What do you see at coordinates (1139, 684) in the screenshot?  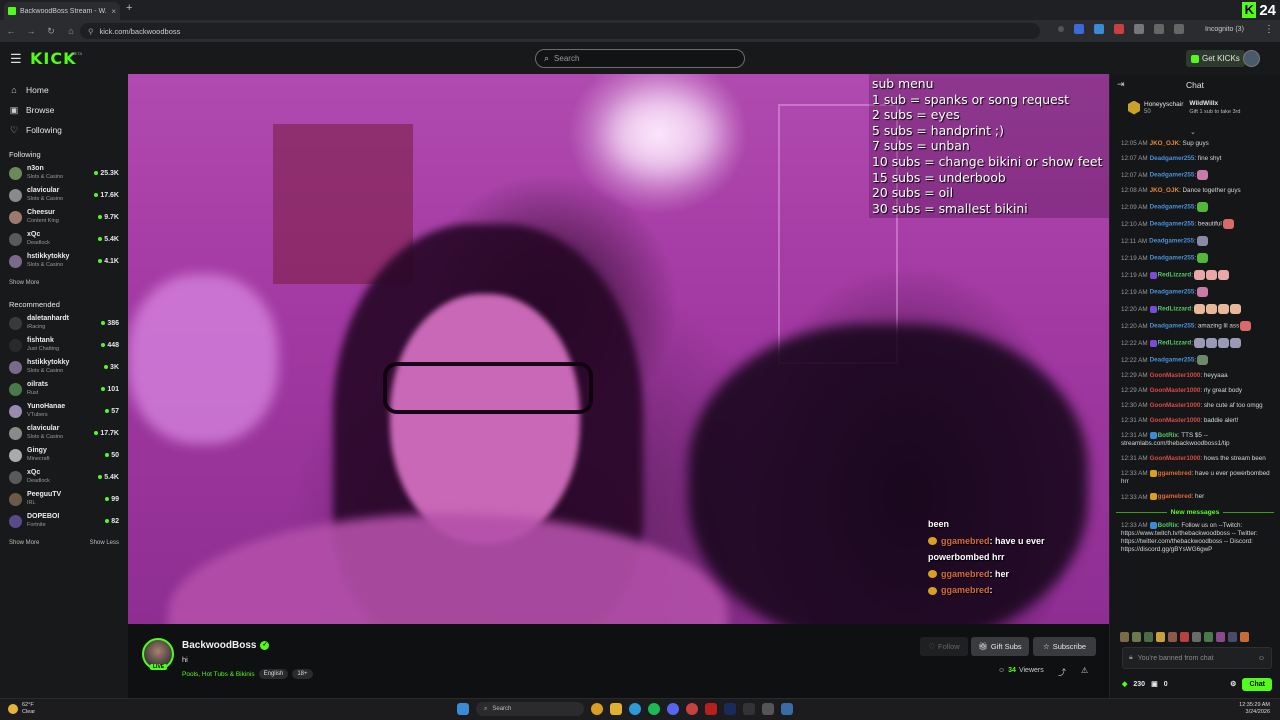 I see `kicks-count: 230` at bounding box center [1139, 684].